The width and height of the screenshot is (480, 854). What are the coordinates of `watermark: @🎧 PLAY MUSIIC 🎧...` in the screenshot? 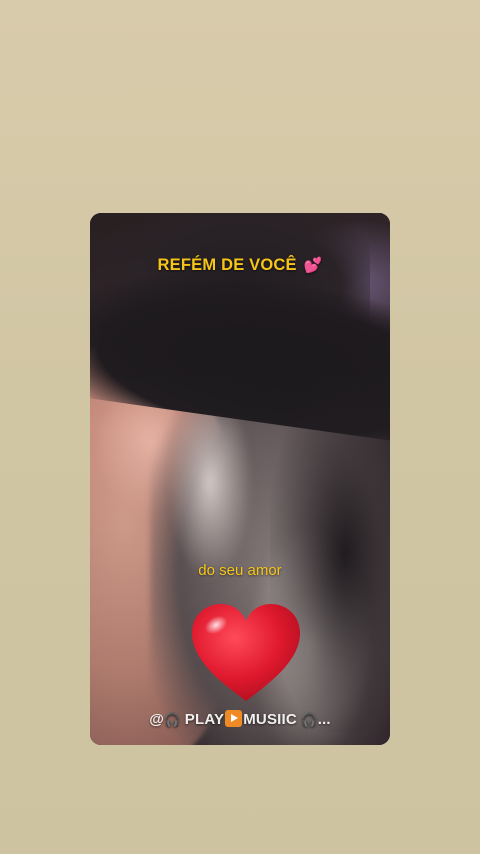 It's located at (240, 719).